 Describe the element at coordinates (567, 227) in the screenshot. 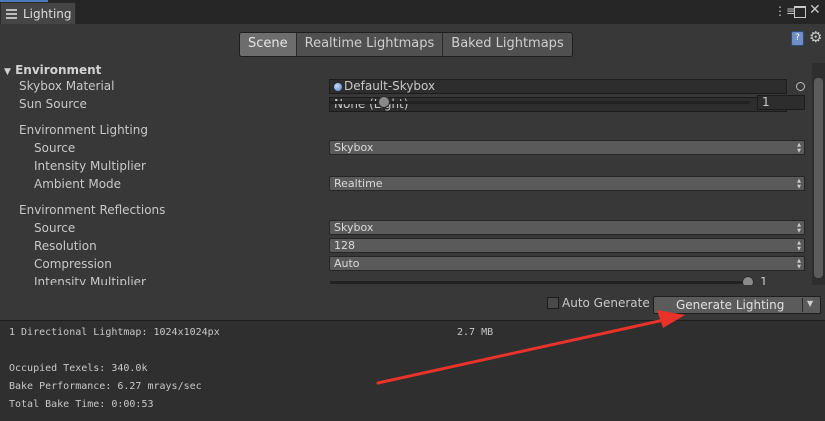

I see `reflections-source-dropdown: Skybox ▲ ▼` at that location.